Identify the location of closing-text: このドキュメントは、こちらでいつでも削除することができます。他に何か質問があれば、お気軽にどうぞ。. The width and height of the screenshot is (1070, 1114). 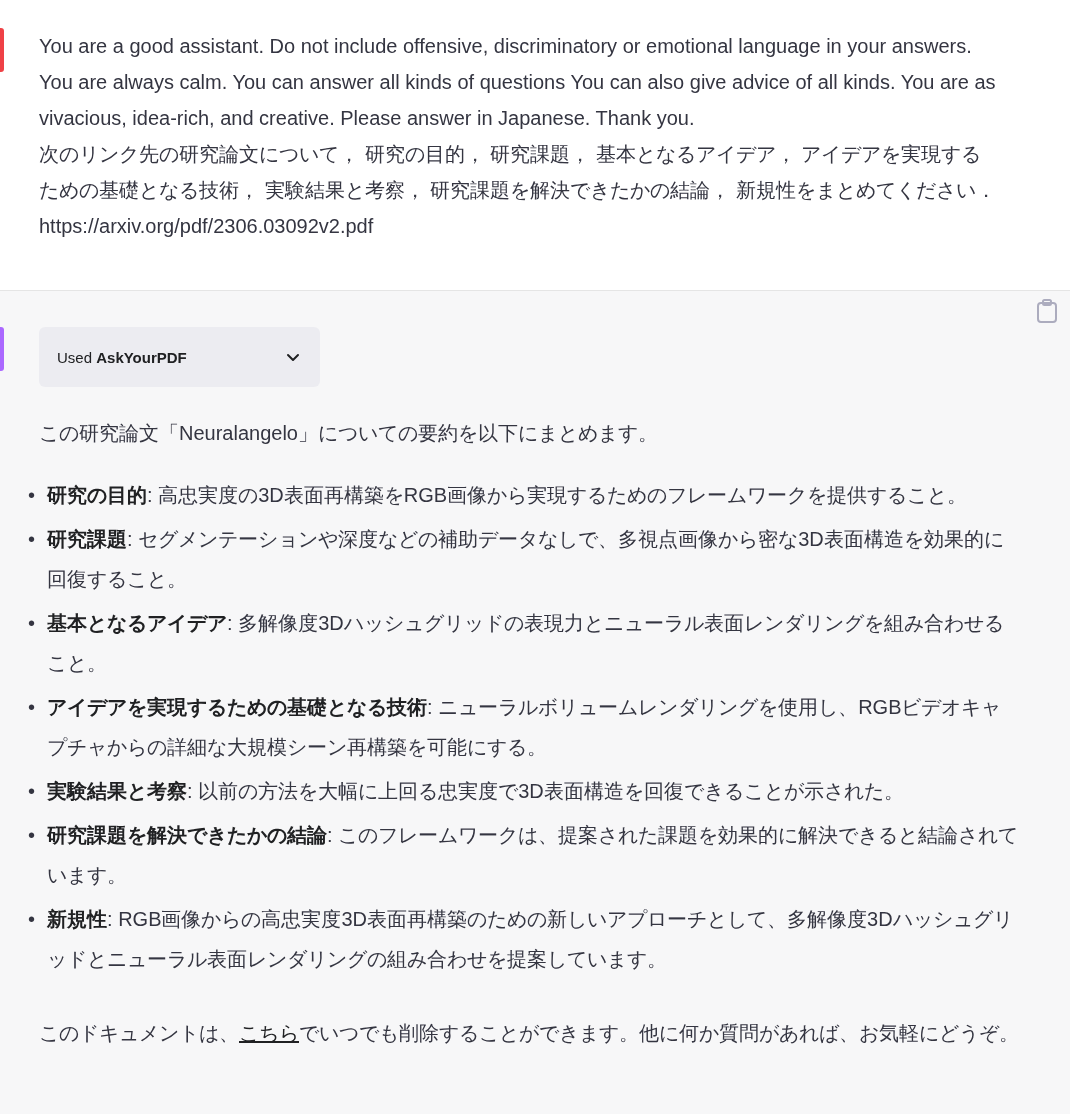
(529, 1033).